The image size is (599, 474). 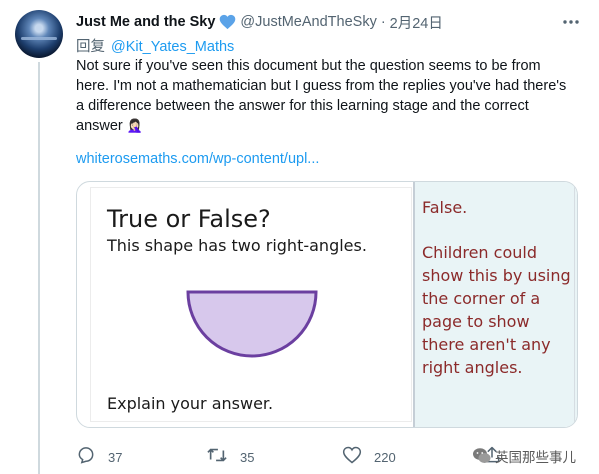 I want to click on reply-button: 37, so click(x=99, y=457).